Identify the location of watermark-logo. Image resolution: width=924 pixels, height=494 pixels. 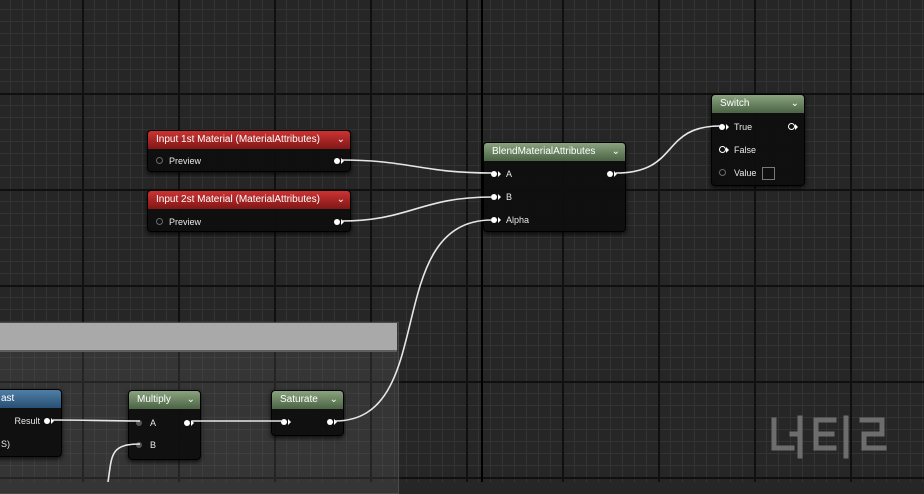
(829, 437).